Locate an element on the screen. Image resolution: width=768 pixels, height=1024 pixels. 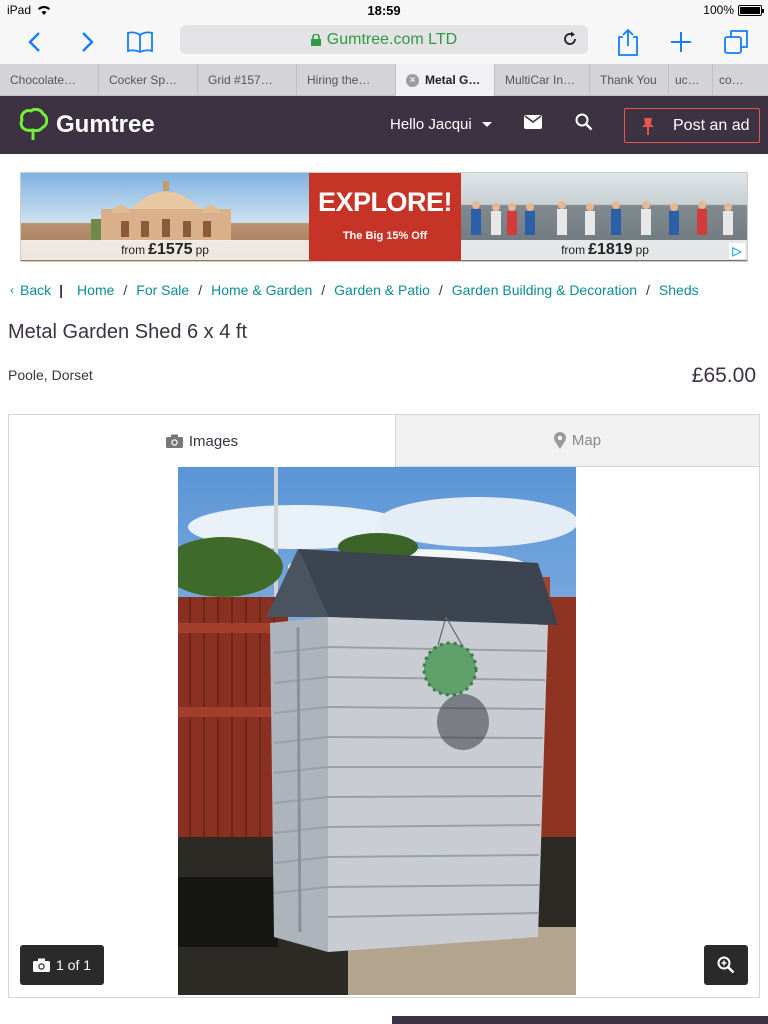
breadcrumb-garden-patio: Garden & Patio is located at coordinates (382, 290).